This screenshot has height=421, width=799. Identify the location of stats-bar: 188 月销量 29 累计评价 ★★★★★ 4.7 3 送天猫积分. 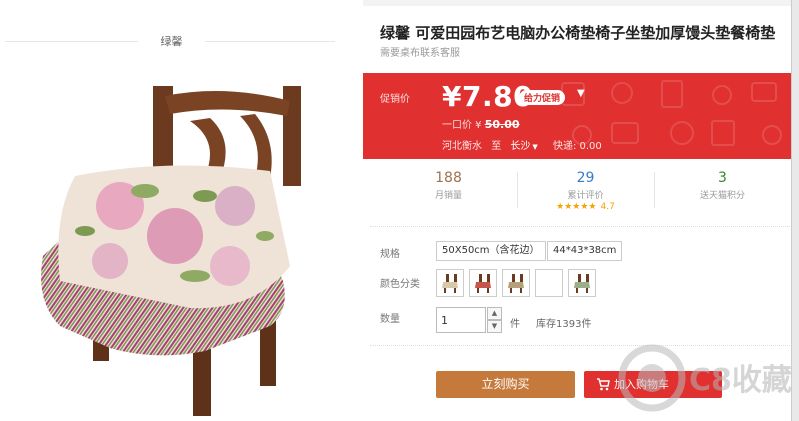
(586, 195).